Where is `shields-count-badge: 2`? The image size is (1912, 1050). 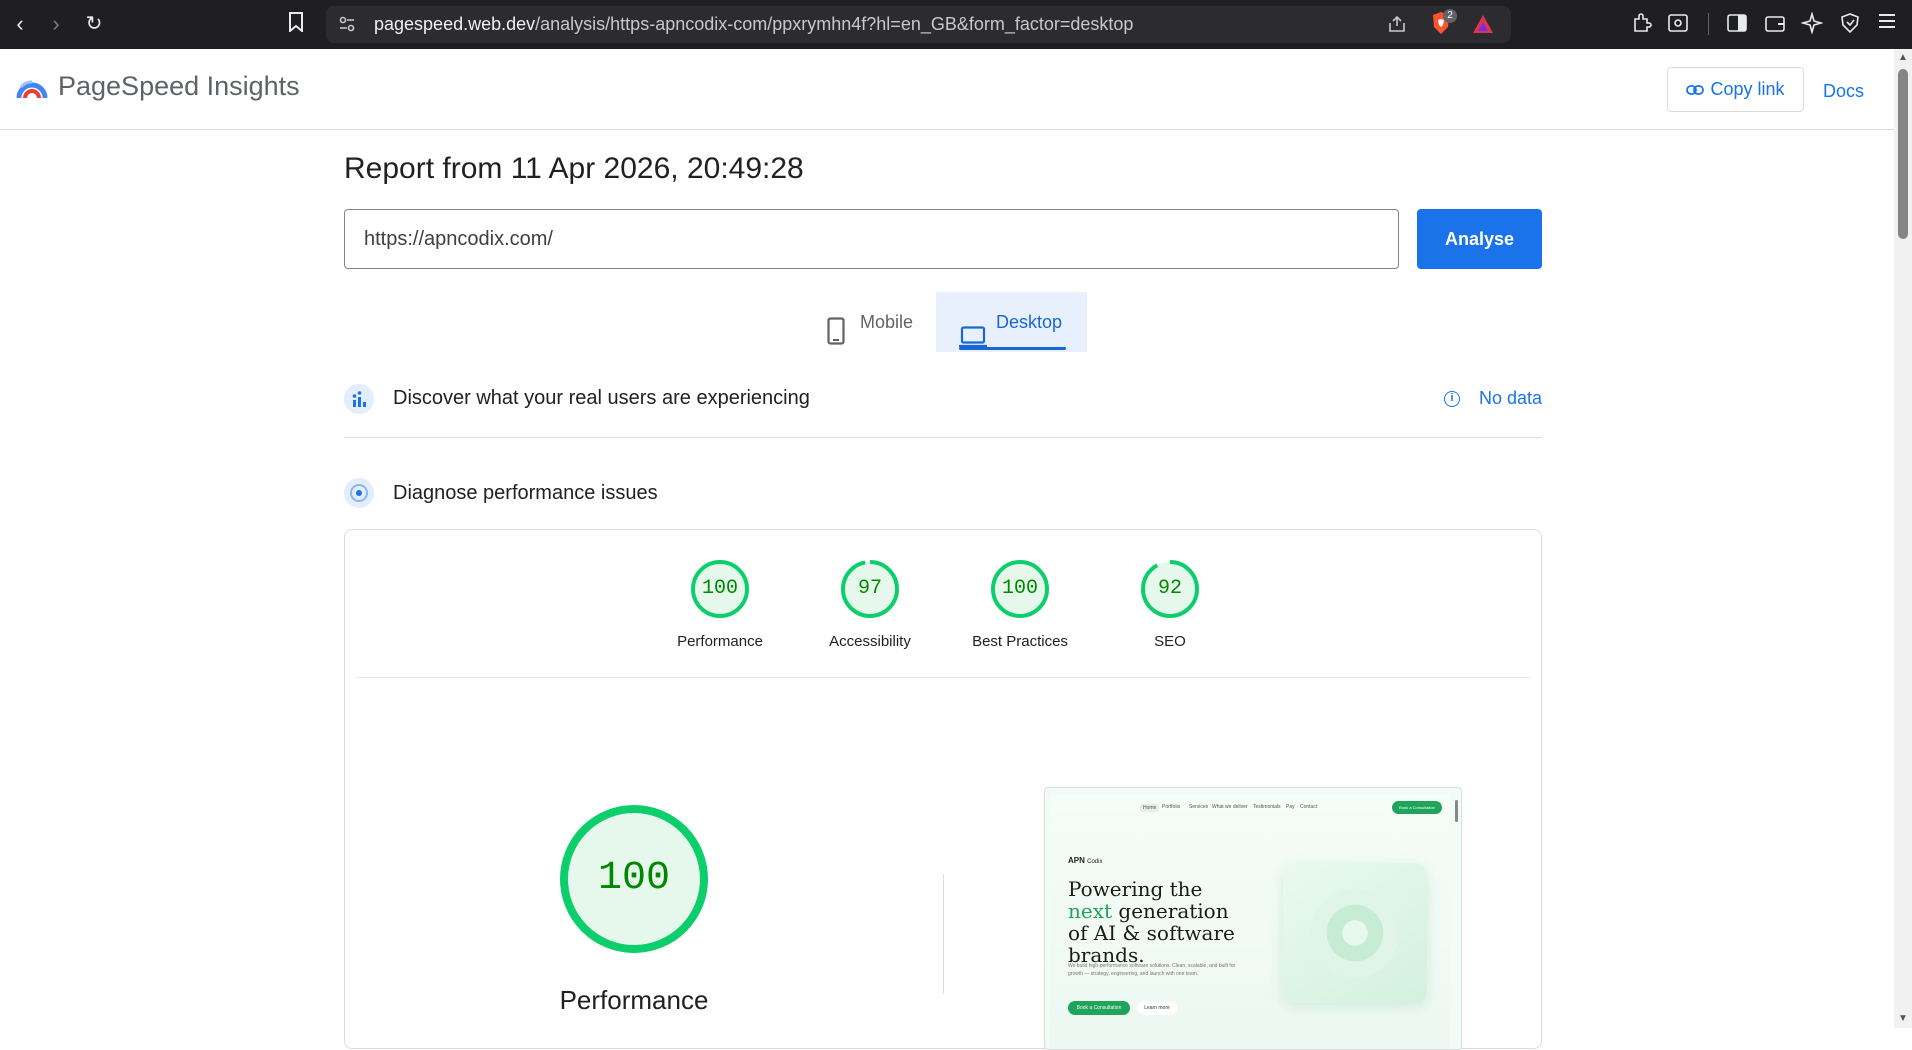 shields-count-badge: 2 is located at coordinates (1450, 16).